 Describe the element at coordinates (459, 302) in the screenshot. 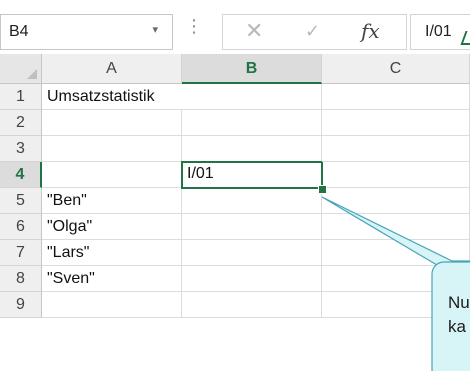

I see `callout-line-1: Nu` at that location.